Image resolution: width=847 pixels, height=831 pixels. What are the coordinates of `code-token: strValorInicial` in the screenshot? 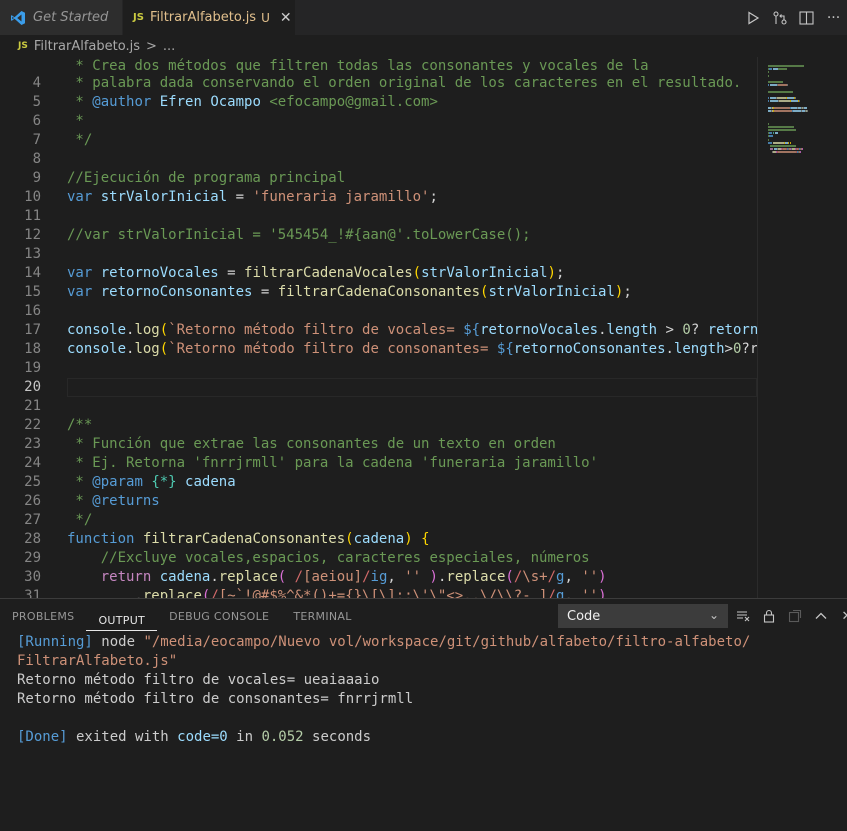 It's located at (484, 273).